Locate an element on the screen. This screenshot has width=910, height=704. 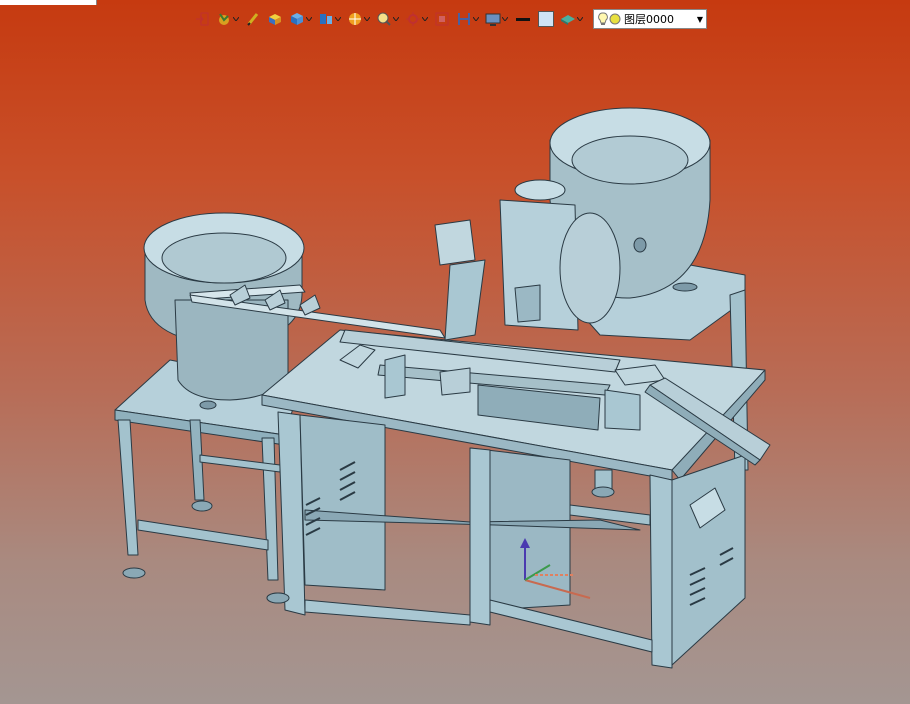
pan-button is located at coordinates (416, 19).